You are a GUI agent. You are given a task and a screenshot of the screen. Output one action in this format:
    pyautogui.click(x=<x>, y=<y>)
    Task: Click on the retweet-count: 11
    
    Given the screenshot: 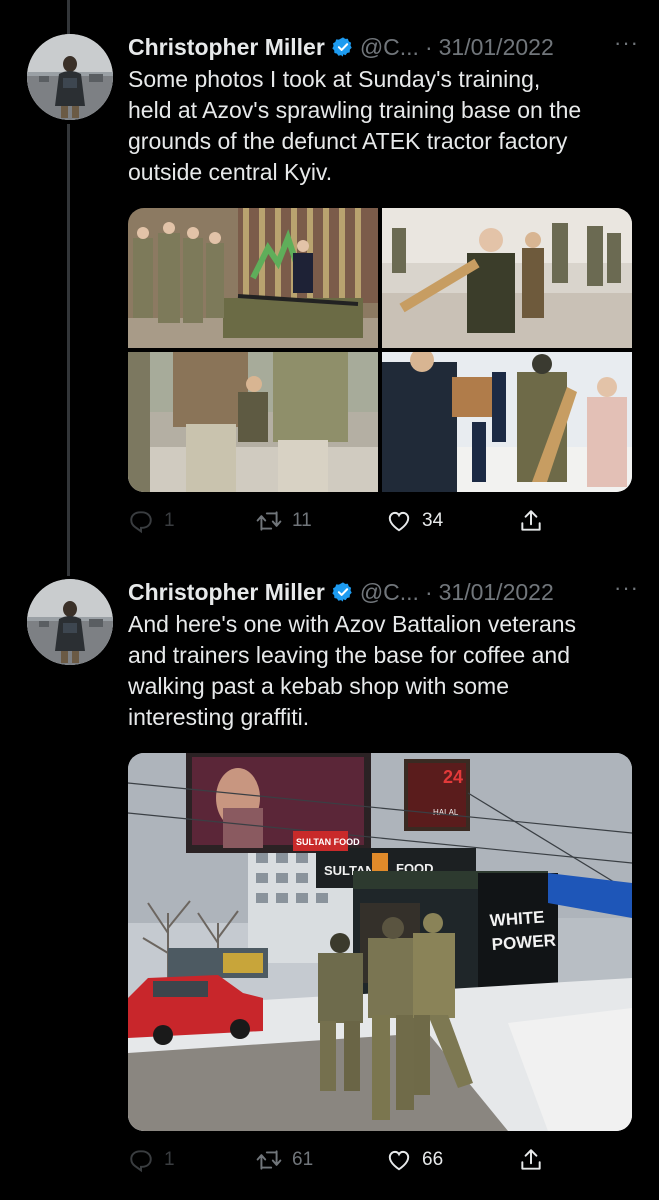 What is the action you would take?
    pyautogui.click(x=302, y=520)
    